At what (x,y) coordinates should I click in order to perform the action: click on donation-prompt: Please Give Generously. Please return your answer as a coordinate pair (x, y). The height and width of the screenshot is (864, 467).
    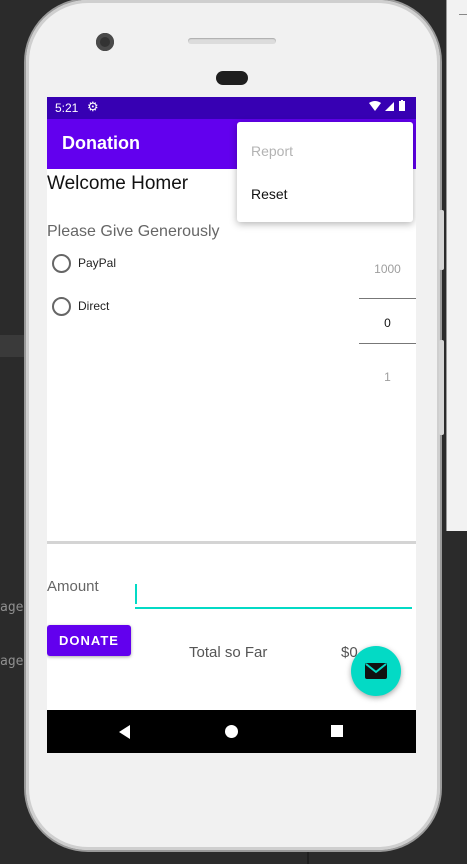
    Looking at the image, I should click on (133, 231).